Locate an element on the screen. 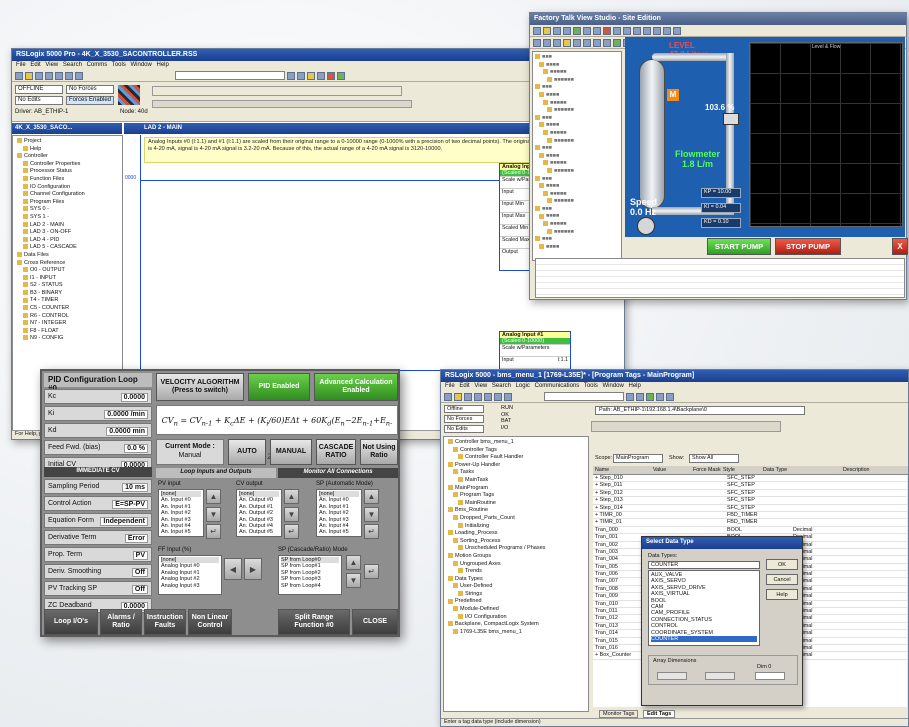 This screenshot has width=909, height=727. tag-tree-item: Bms_Routine is located at coordinates (516, 511).